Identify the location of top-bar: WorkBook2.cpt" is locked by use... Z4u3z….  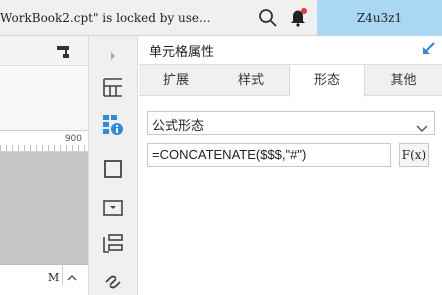
(221, 18).